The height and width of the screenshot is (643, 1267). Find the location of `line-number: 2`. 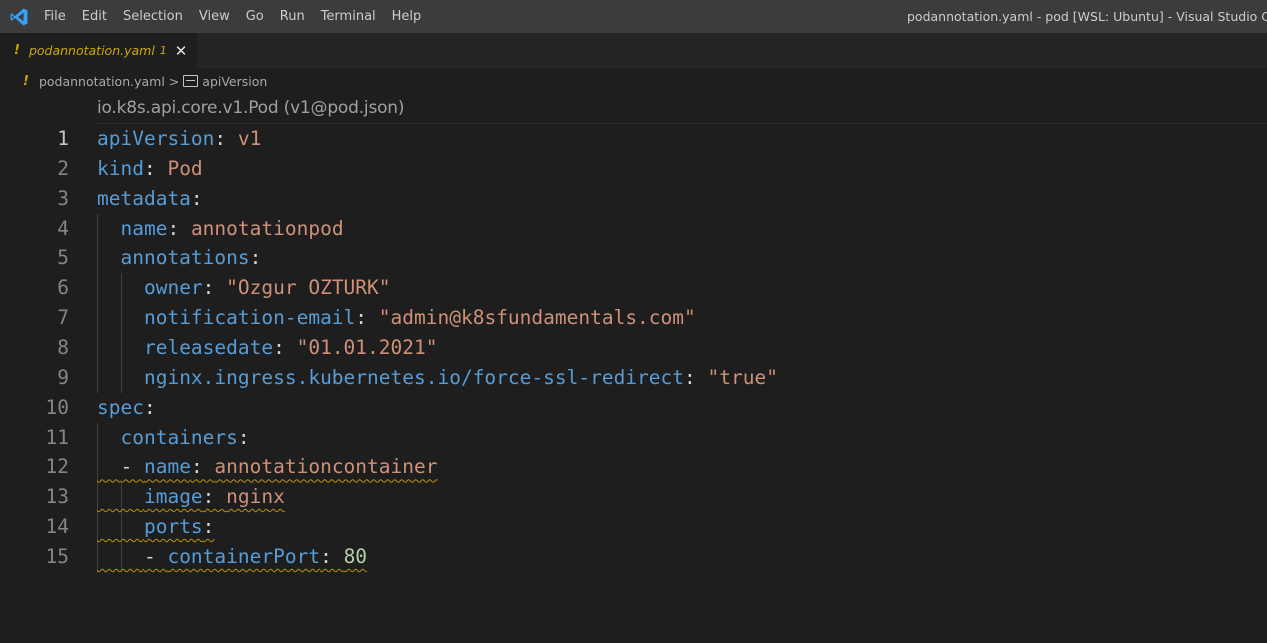

line-number: 2 is located at coordinates (63, 168).